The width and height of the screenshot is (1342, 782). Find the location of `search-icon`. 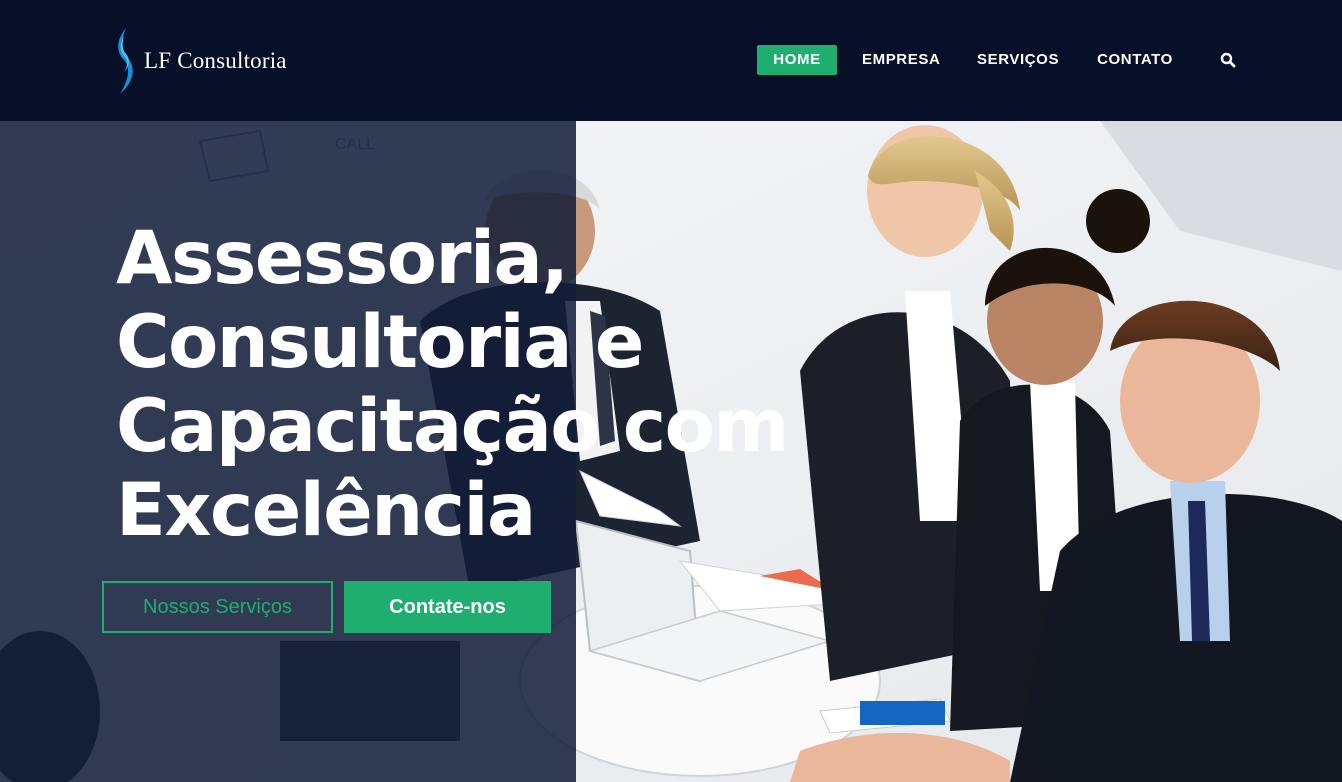

search-icon is located at coordinates (1228, 60).